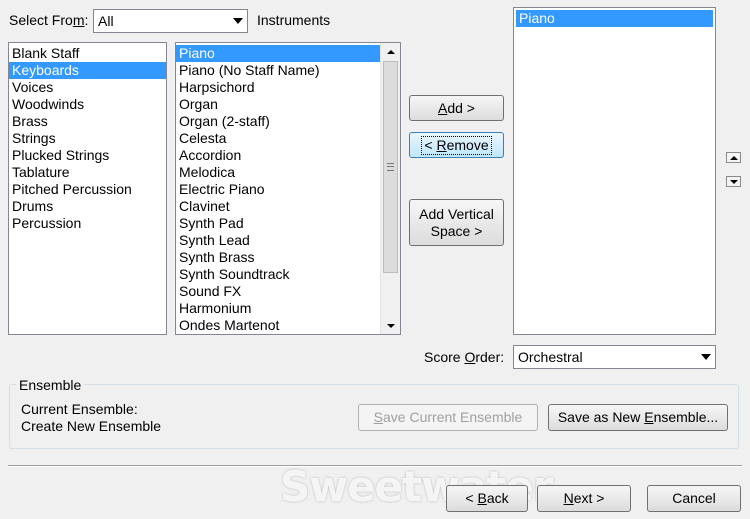 The height and width of the screenshot is (519, 750). What do you see at coordinates (278, 291) in the screenshot?
I see `list-item: Sound FX` at bounding box center [278, 291].